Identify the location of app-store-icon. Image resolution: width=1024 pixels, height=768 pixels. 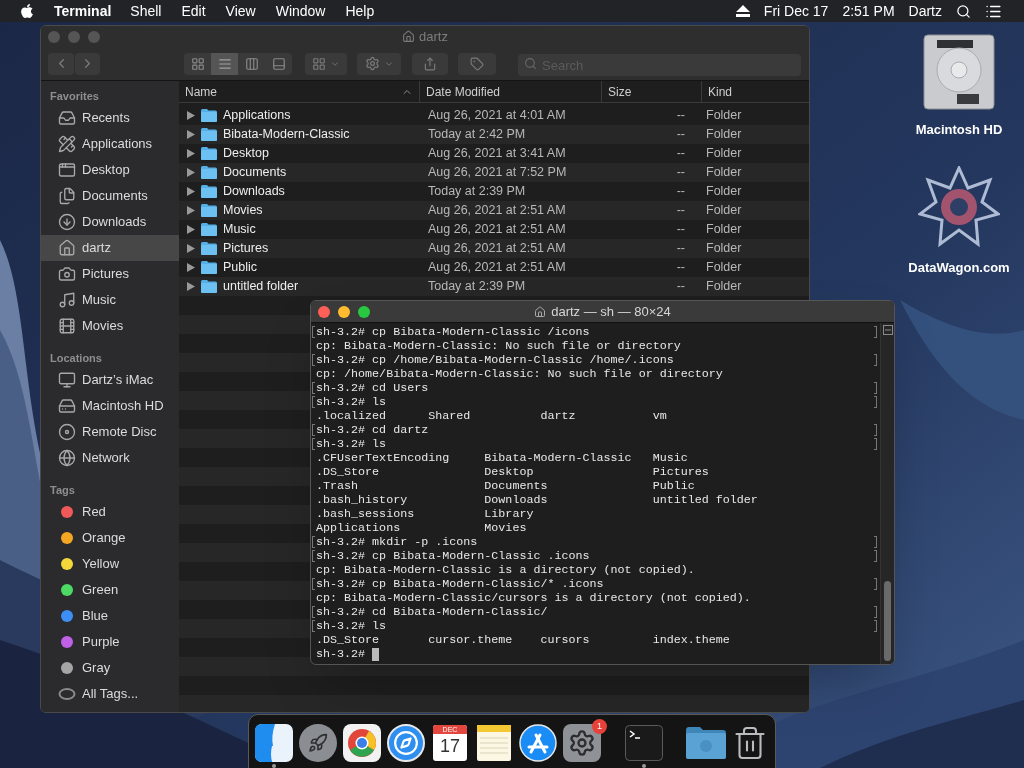
(538, 743).